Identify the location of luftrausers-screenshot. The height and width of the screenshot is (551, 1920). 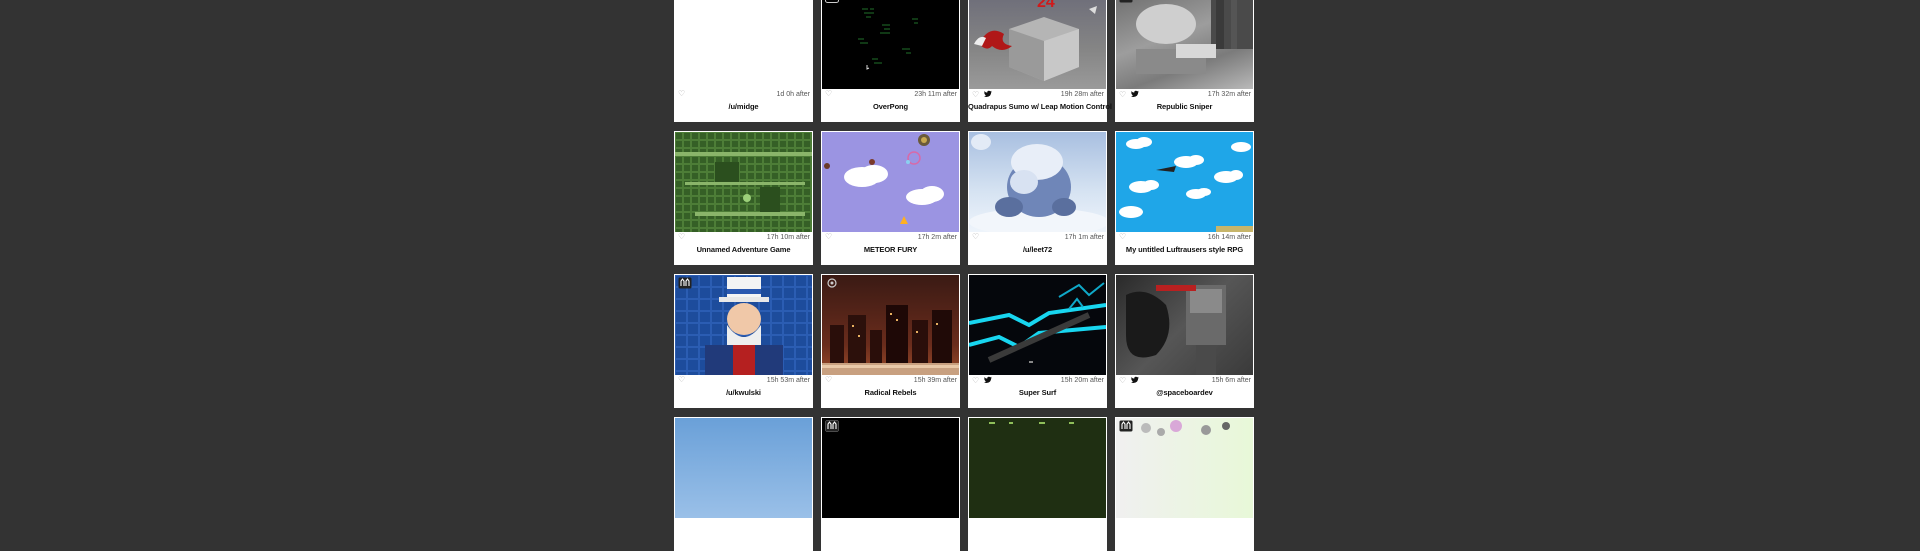
(1186, 184).